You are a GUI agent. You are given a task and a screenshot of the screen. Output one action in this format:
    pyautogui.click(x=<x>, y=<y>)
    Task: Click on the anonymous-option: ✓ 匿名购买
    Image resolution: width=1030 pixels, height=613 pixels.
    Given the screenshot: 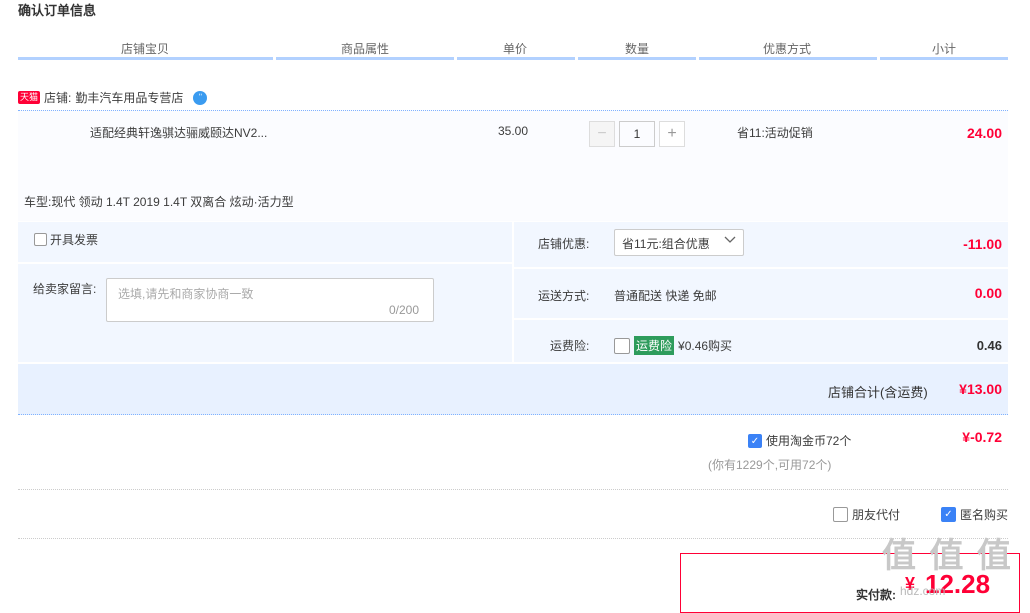 What is the action you would take?
    pyautogui.click(x=974, y=514)
    